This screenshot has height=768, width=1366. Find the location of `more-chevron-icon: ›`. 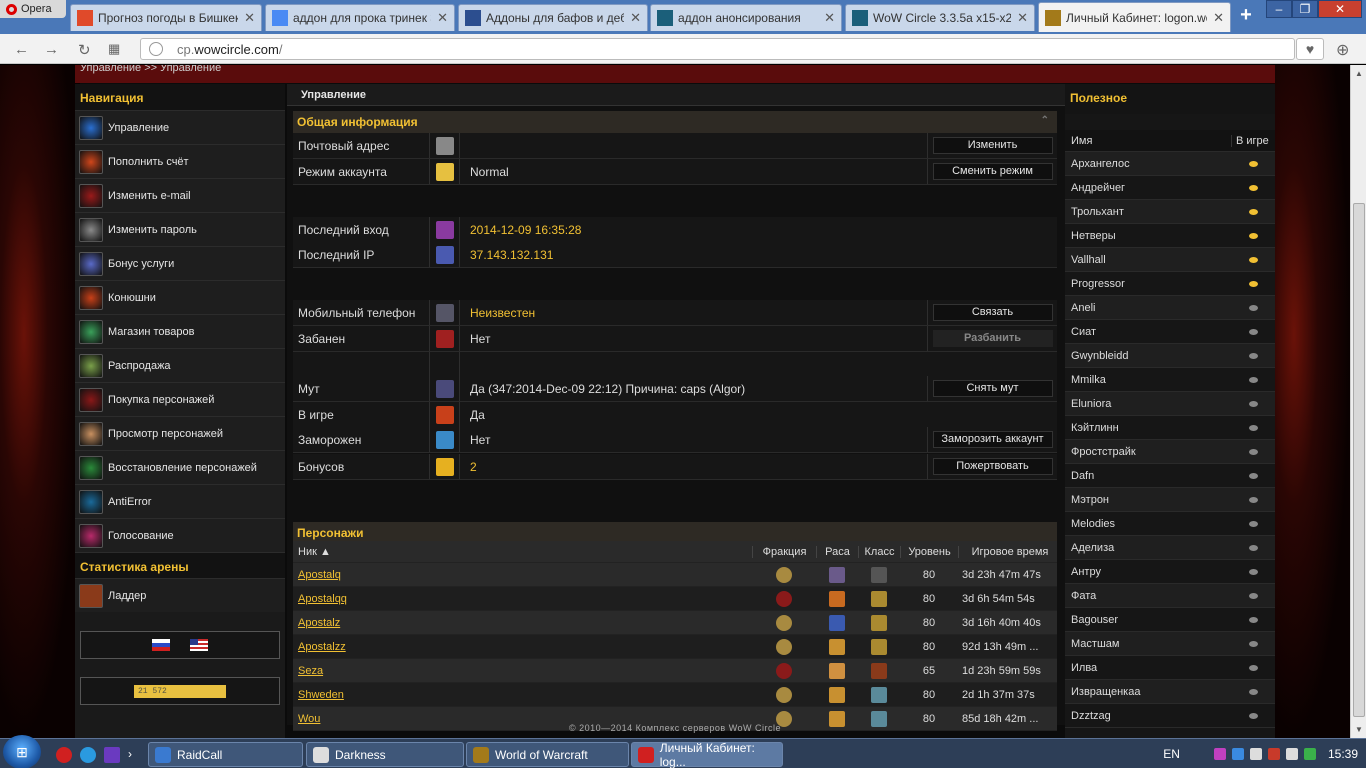

more-chevron-icon: › is located at coordinates (136, 755).